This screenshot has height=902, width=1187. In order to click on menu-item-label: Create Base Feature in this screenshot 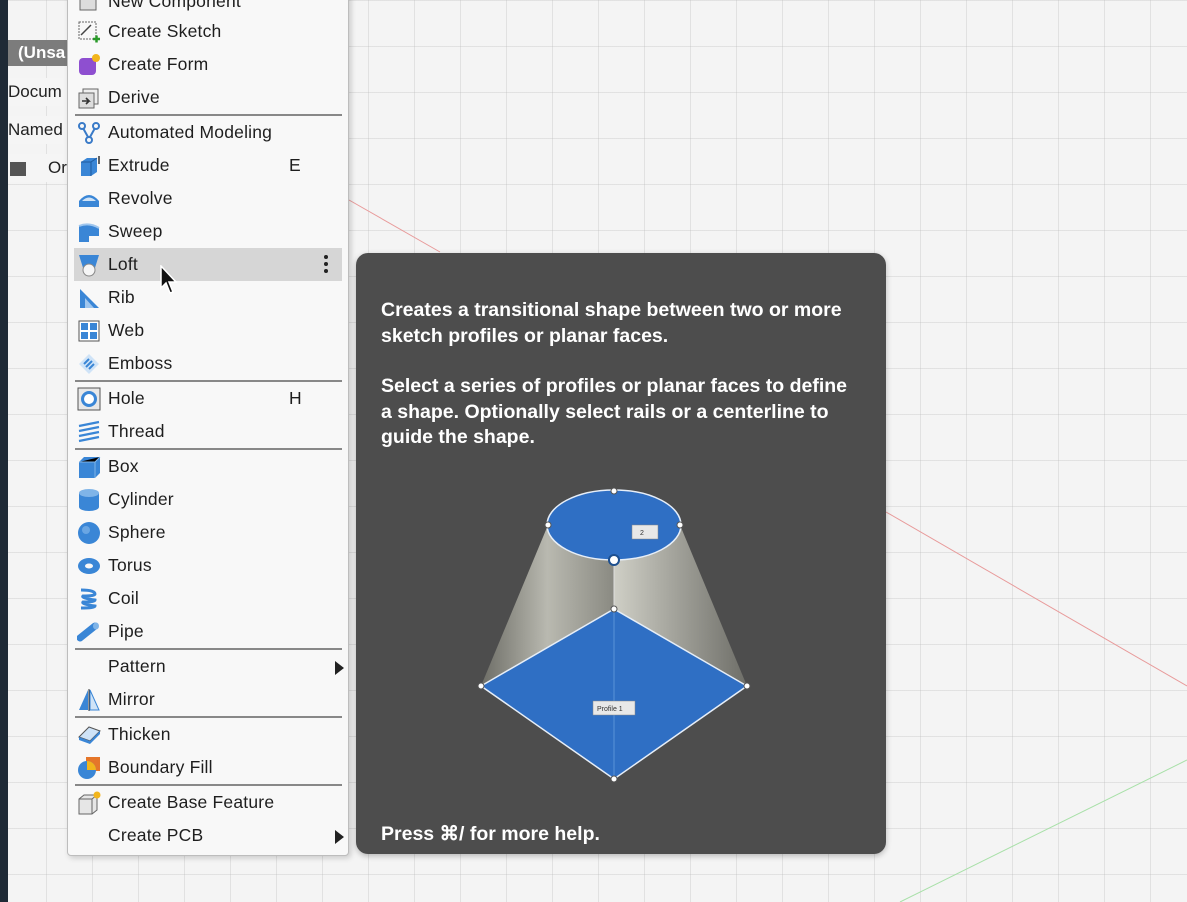, I will do `click(191, 802)`.